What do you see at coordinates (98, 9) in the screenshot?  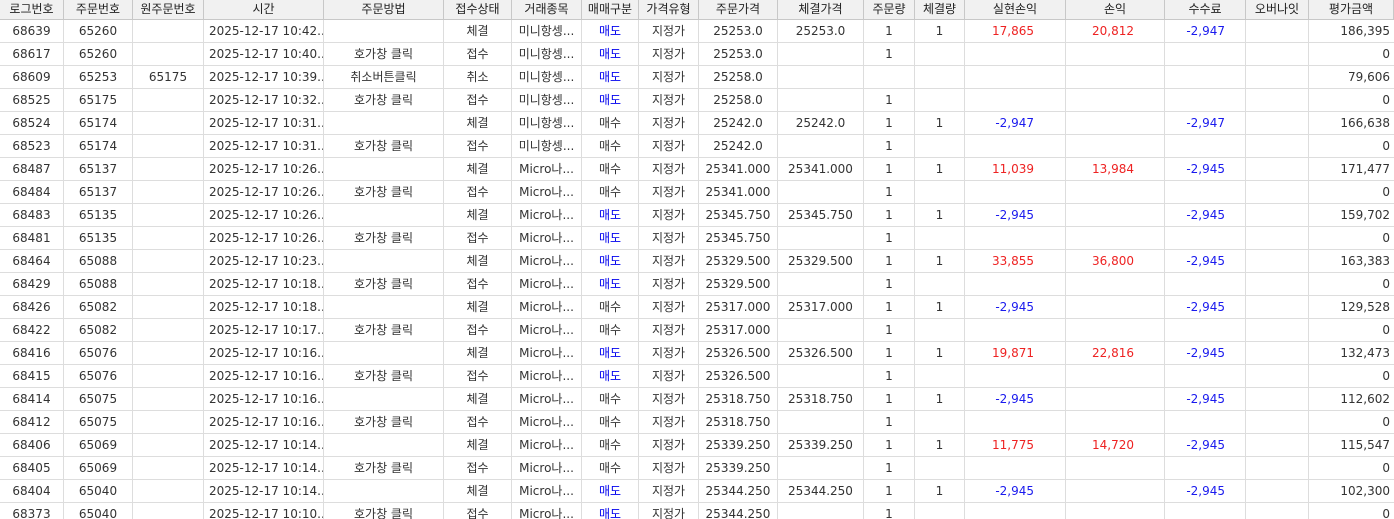 I see `column-header-order-no: 주문번호` at bounding box center [98, 9].